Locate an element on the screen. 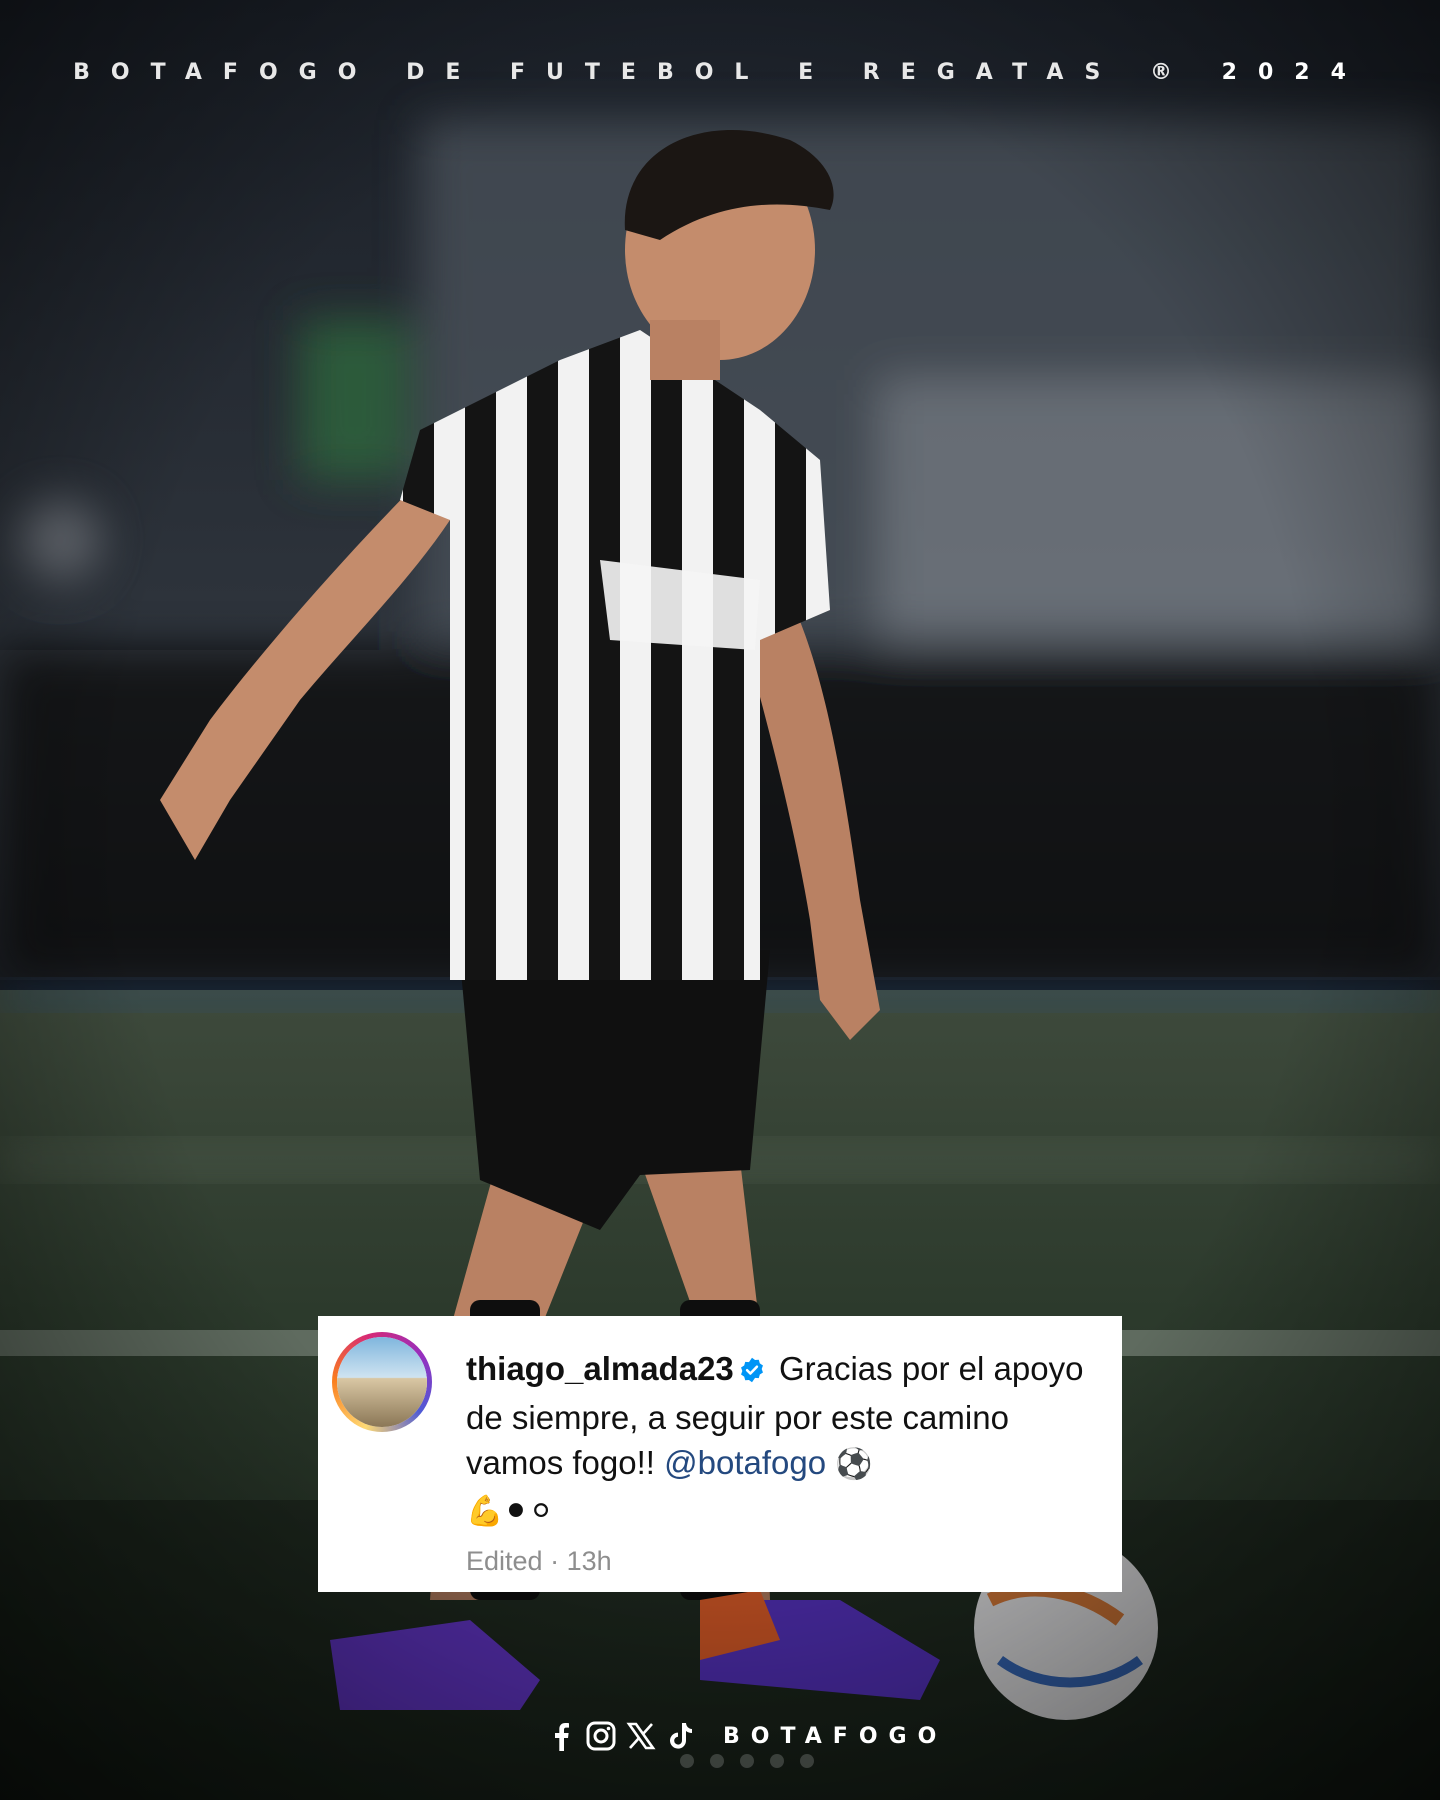 This screenshot has width=1440, height=1800. tiktok-icon is located at coordinates (681, 1736).